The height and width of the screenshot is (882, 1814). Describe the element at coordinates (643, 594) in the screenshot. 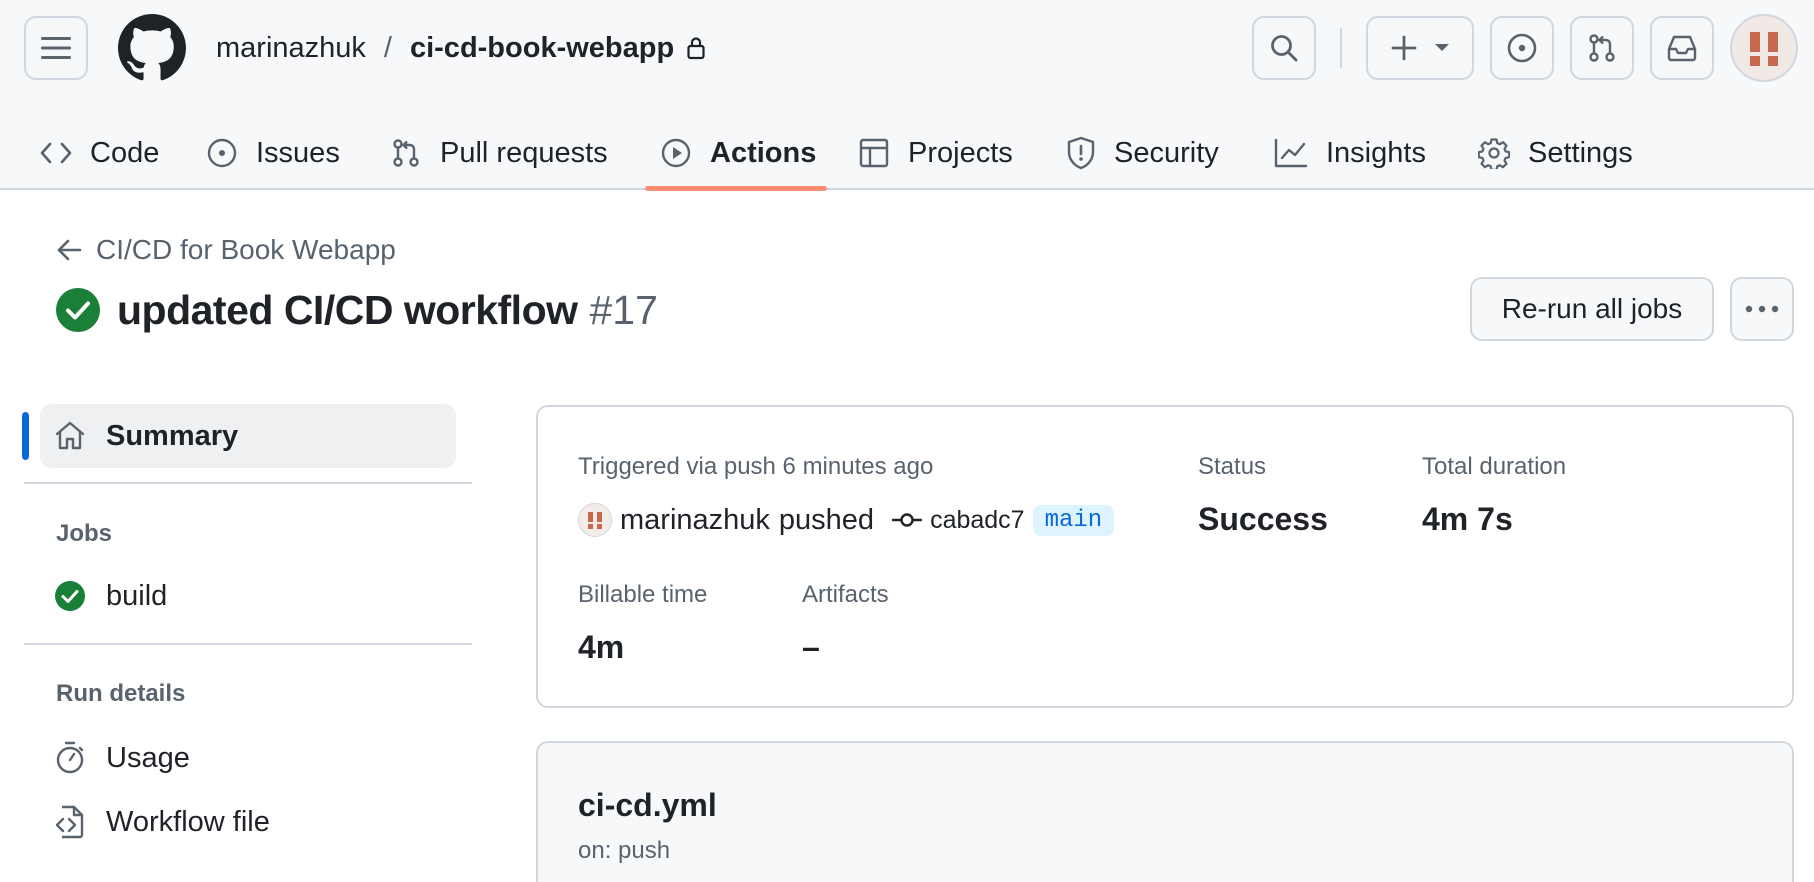

I see `billable-time-label: Billable time` at that location.